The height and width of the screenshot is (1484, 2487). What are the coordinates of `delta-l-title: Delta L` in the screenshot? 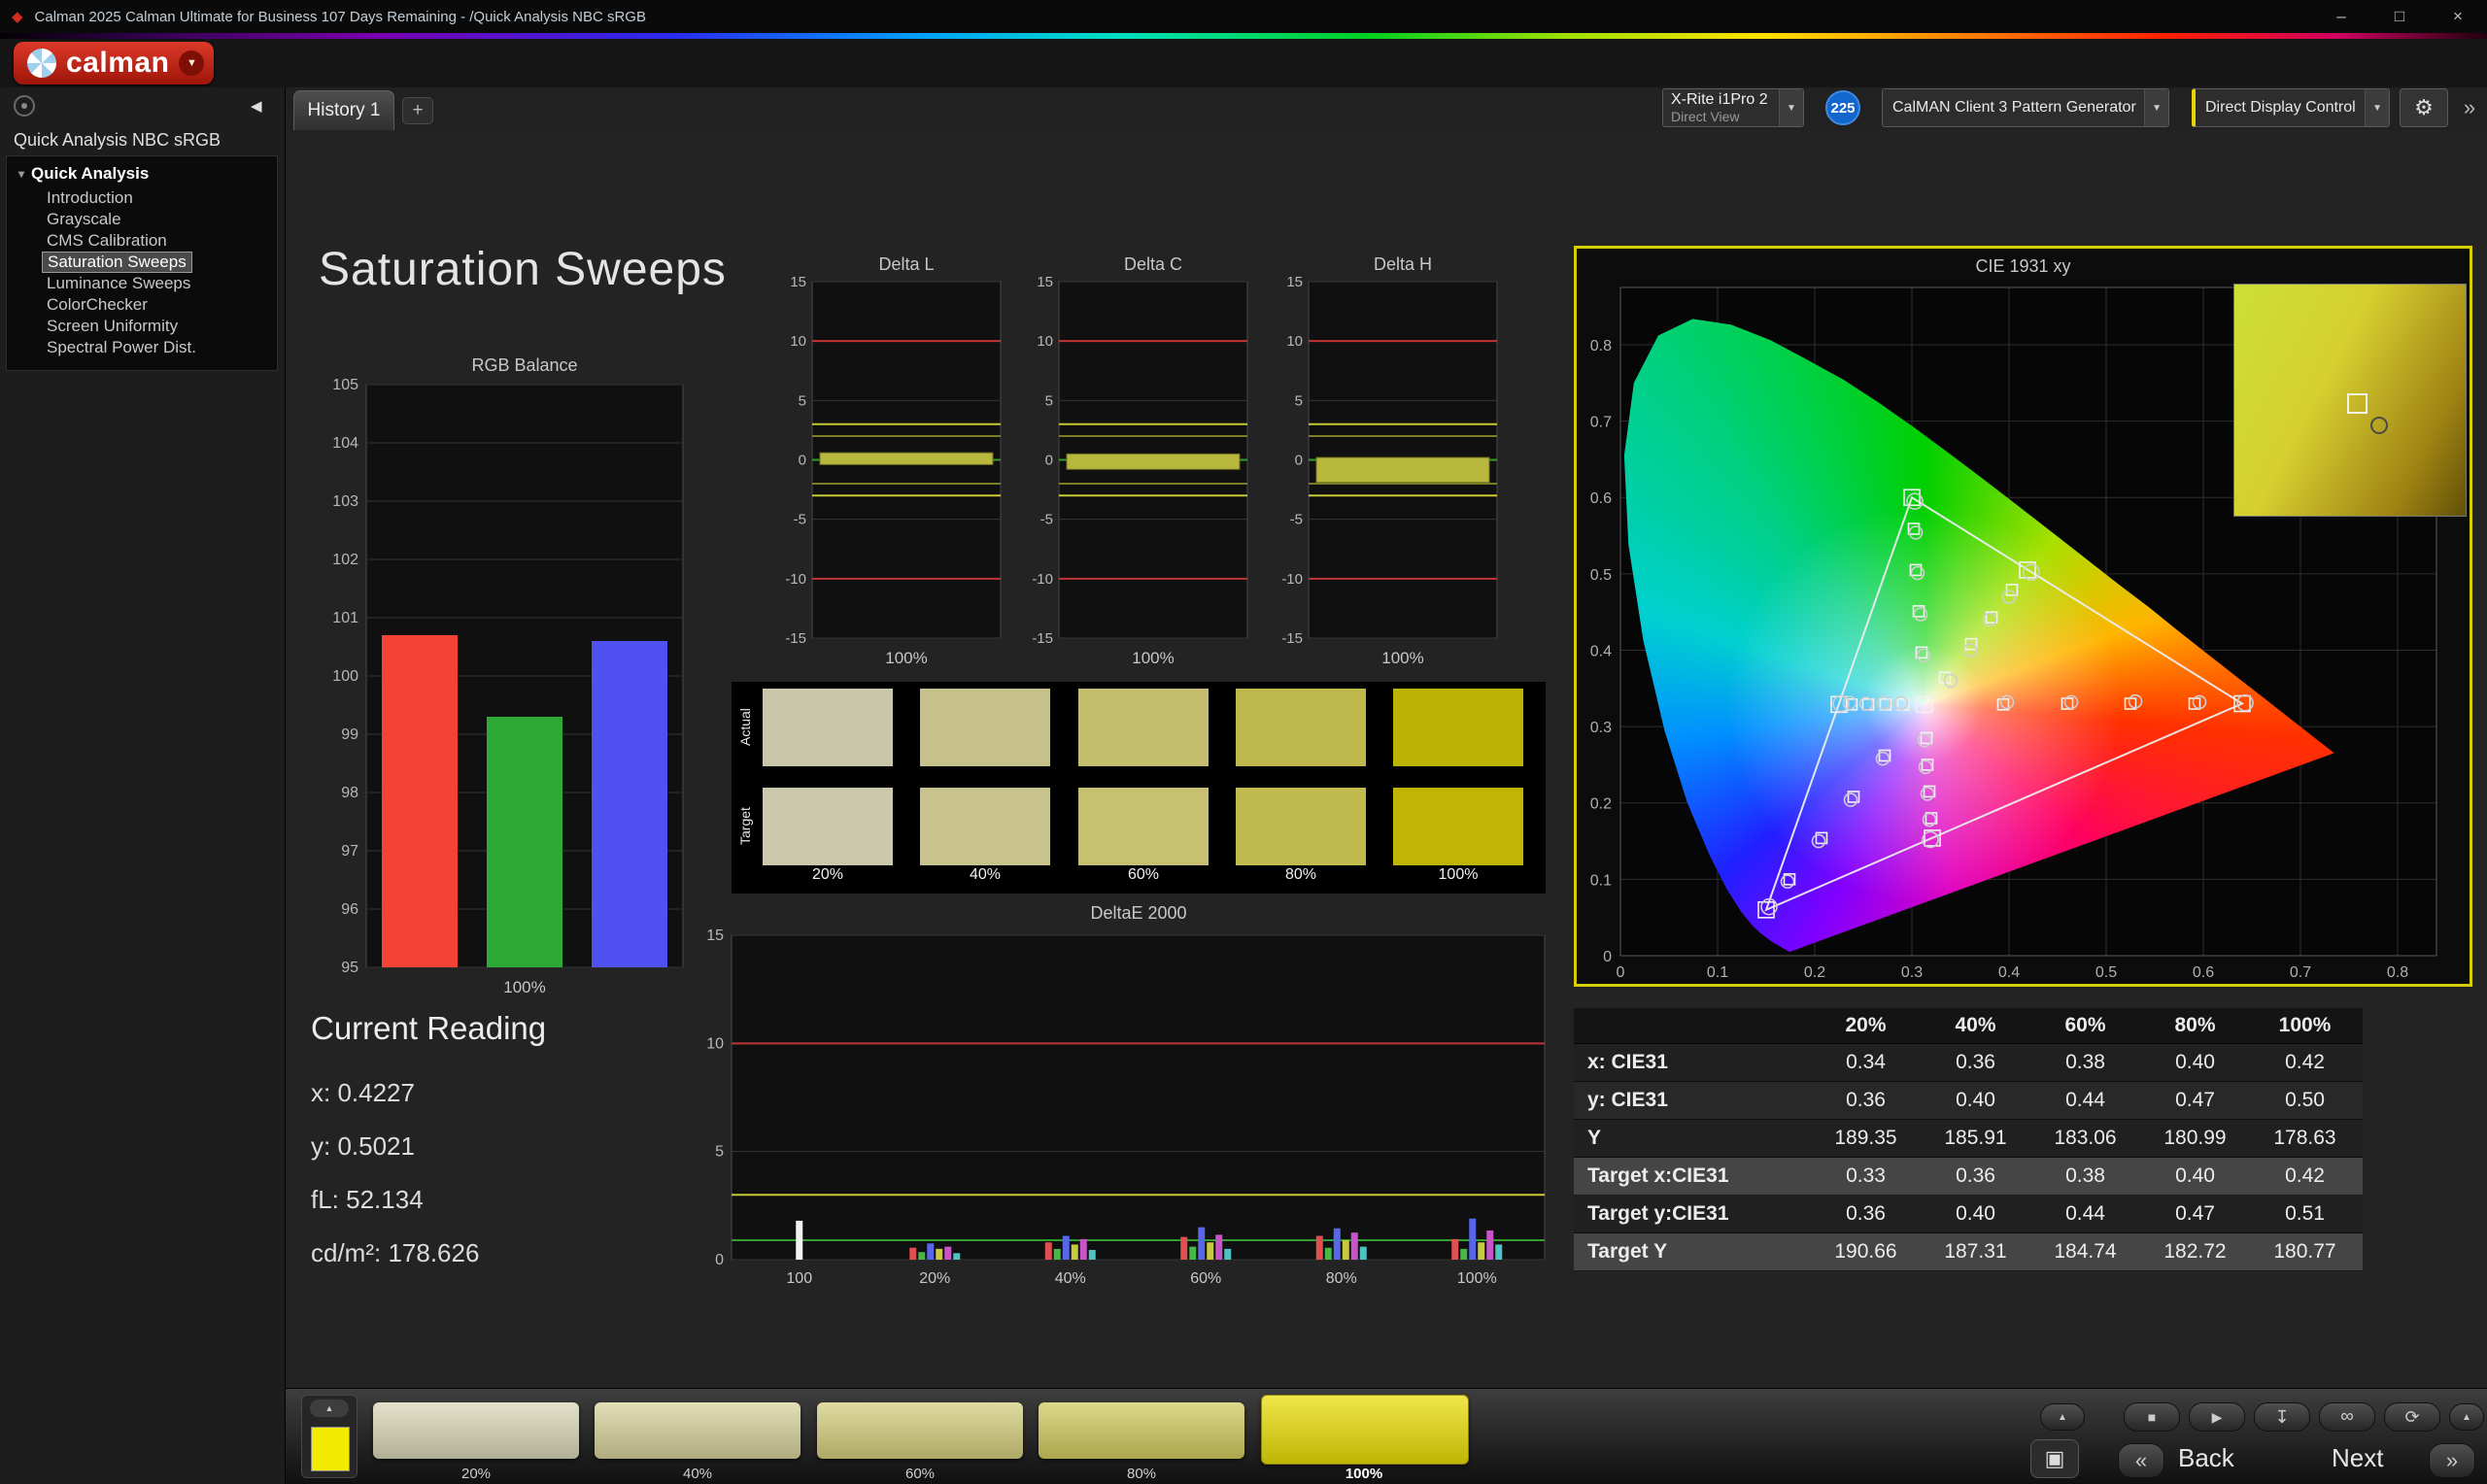 It's located at (906, 264).